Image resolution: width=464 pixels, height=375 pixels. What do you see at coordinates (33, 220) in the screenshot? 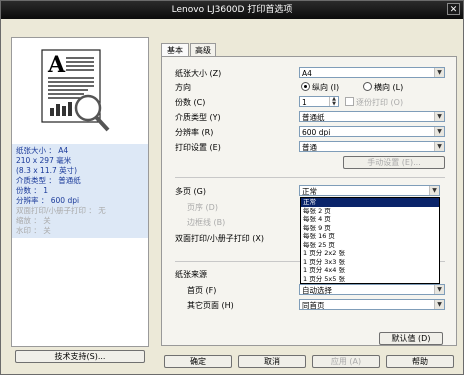
I see `summary-scaling: 缩放 ： 关` at bounding box center [33, 220].